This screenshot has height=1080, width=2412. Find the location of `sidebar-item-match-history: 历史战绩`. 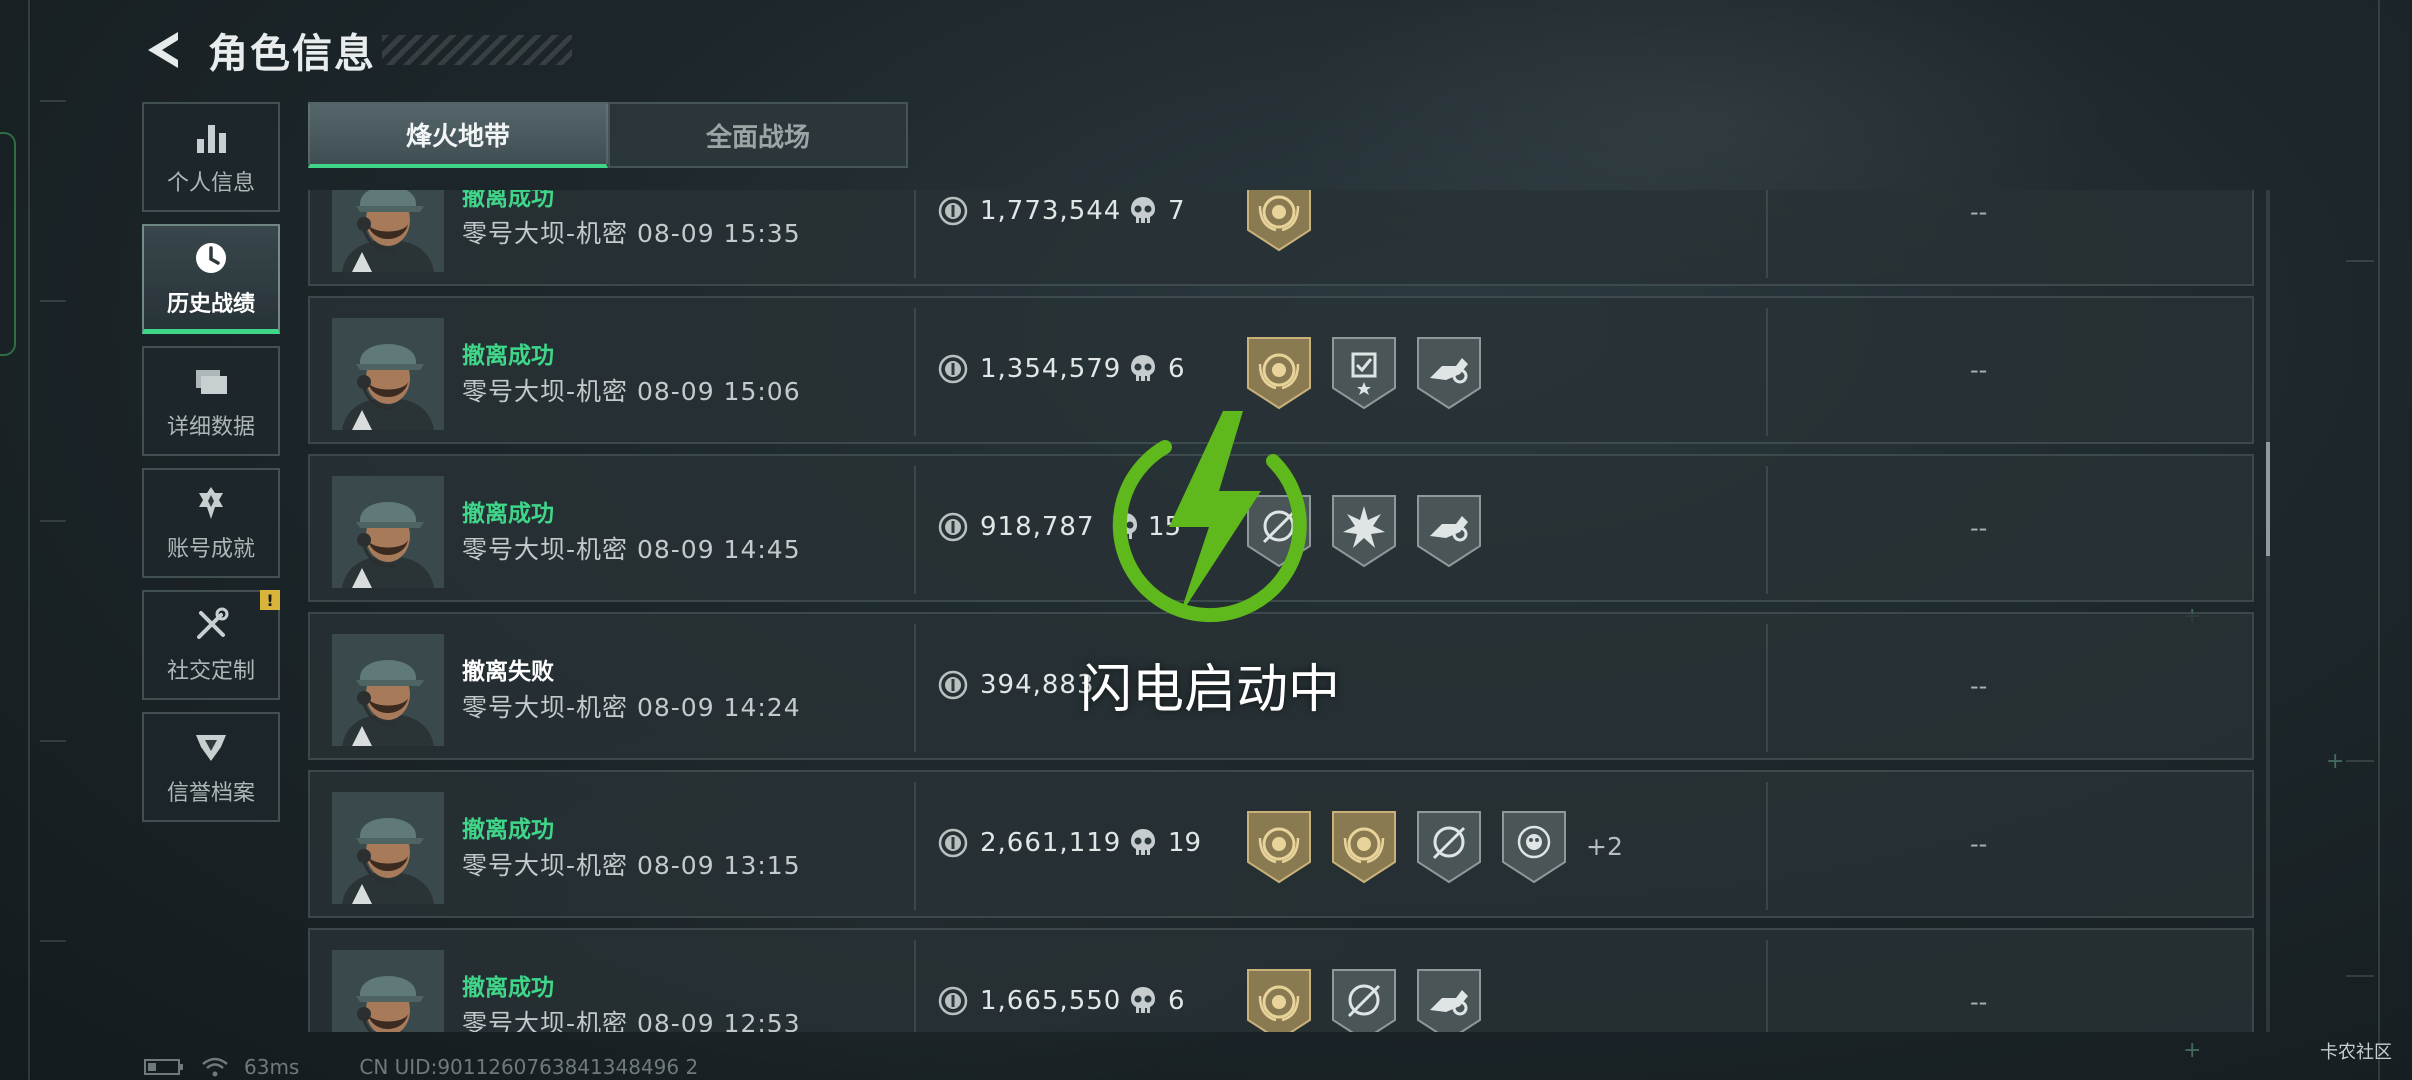

sidebar-item-match-history: 历史战绩 is located at coordinates (211, 279).